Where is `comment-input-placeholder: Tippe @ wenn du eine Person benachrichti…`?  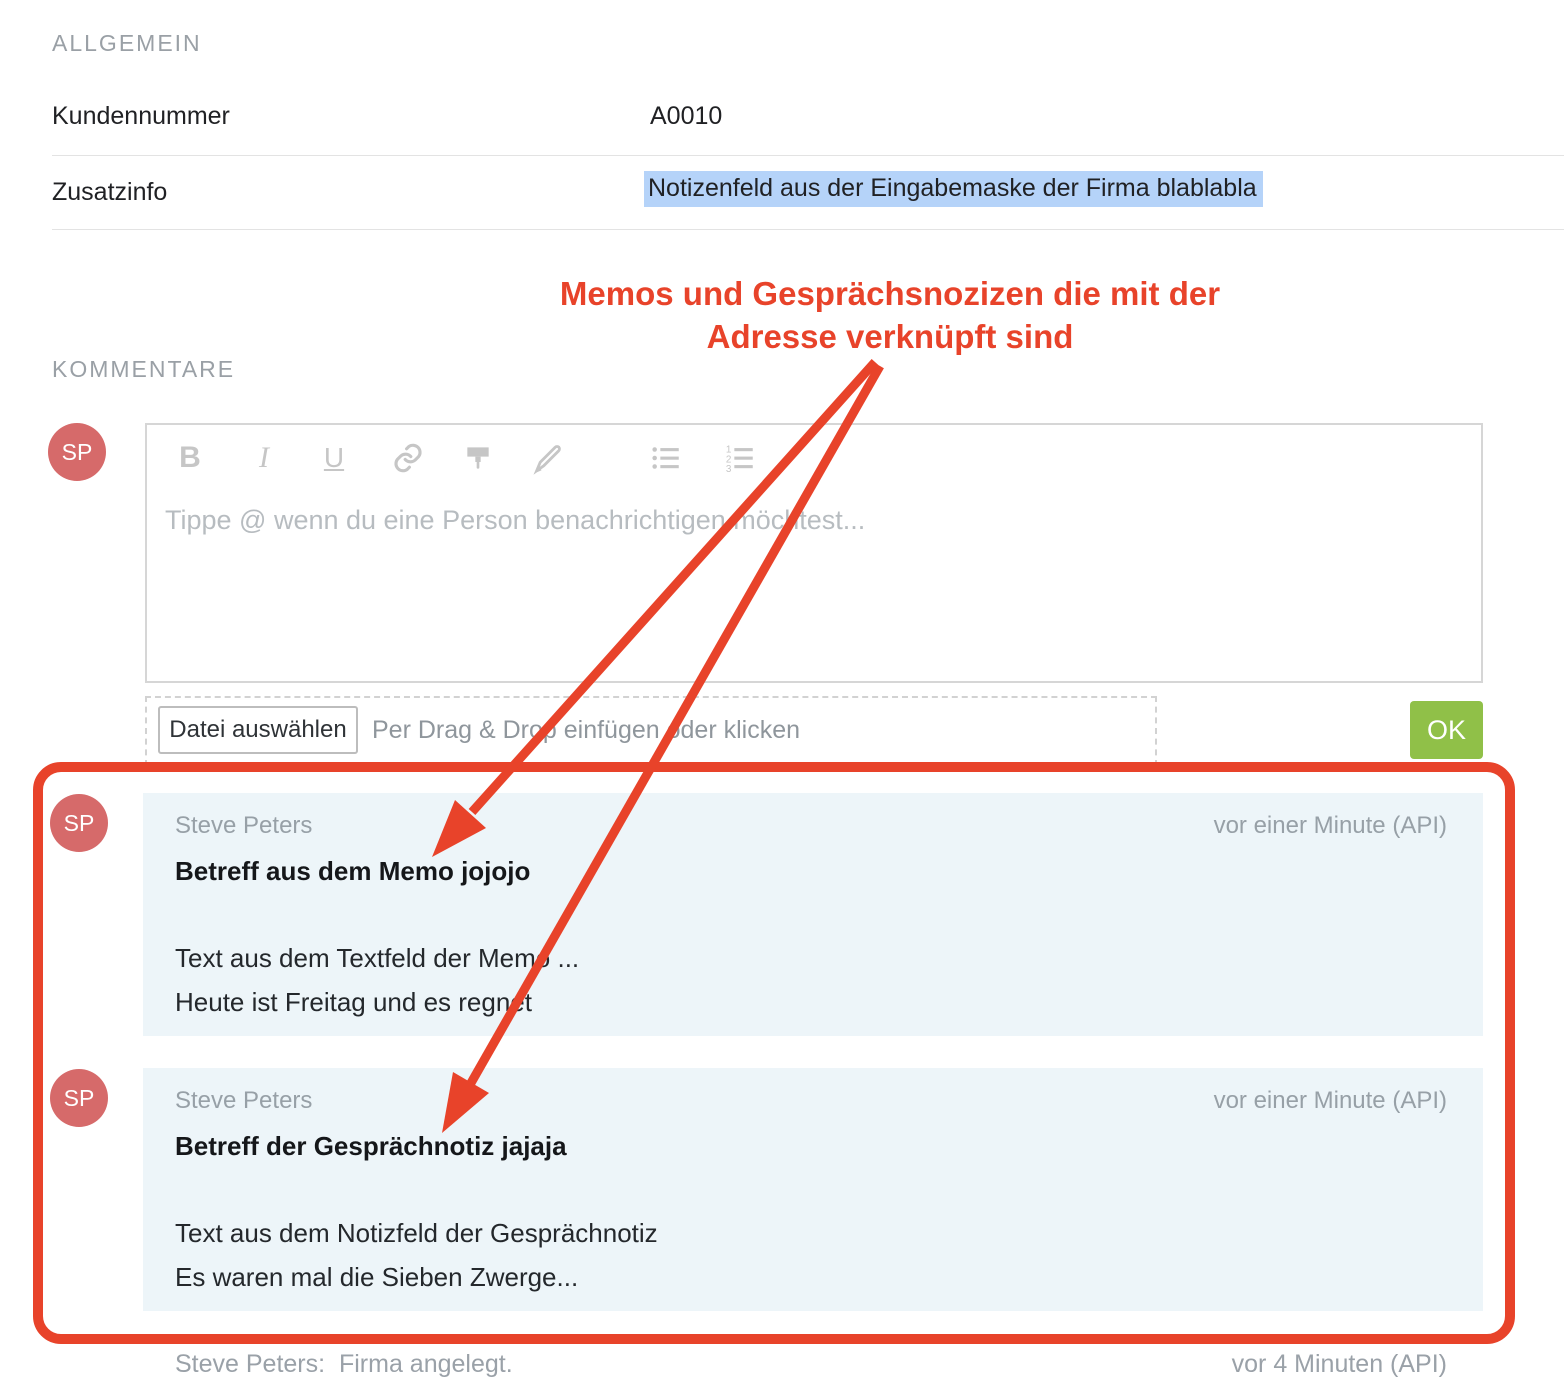
comment-input-placeholder: Tippe @ wenn du eine Person benachrichti… is located at coordinates (515, 520).